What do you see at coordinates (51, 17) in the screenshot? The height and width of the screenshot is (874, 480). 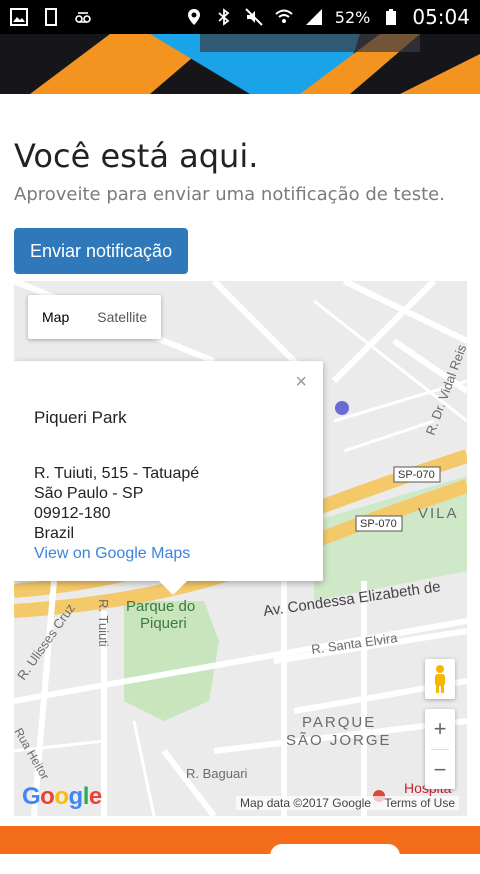 I see `sim-icon` at bounding box center [51, 17].